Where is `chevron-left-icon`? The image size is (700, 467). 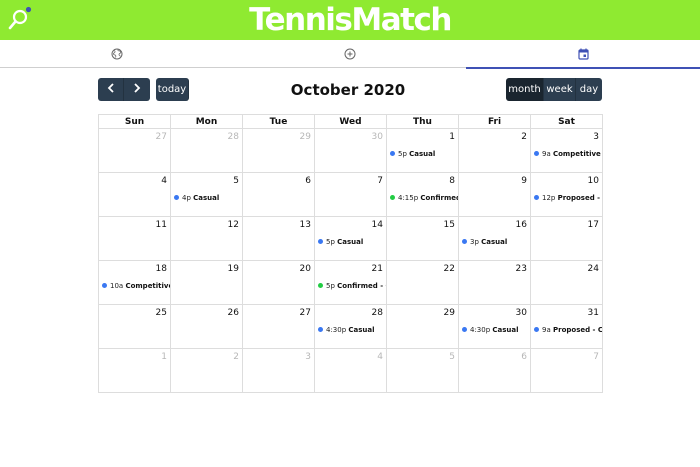 chevron-left-icon is located at coordinates (111, 89).